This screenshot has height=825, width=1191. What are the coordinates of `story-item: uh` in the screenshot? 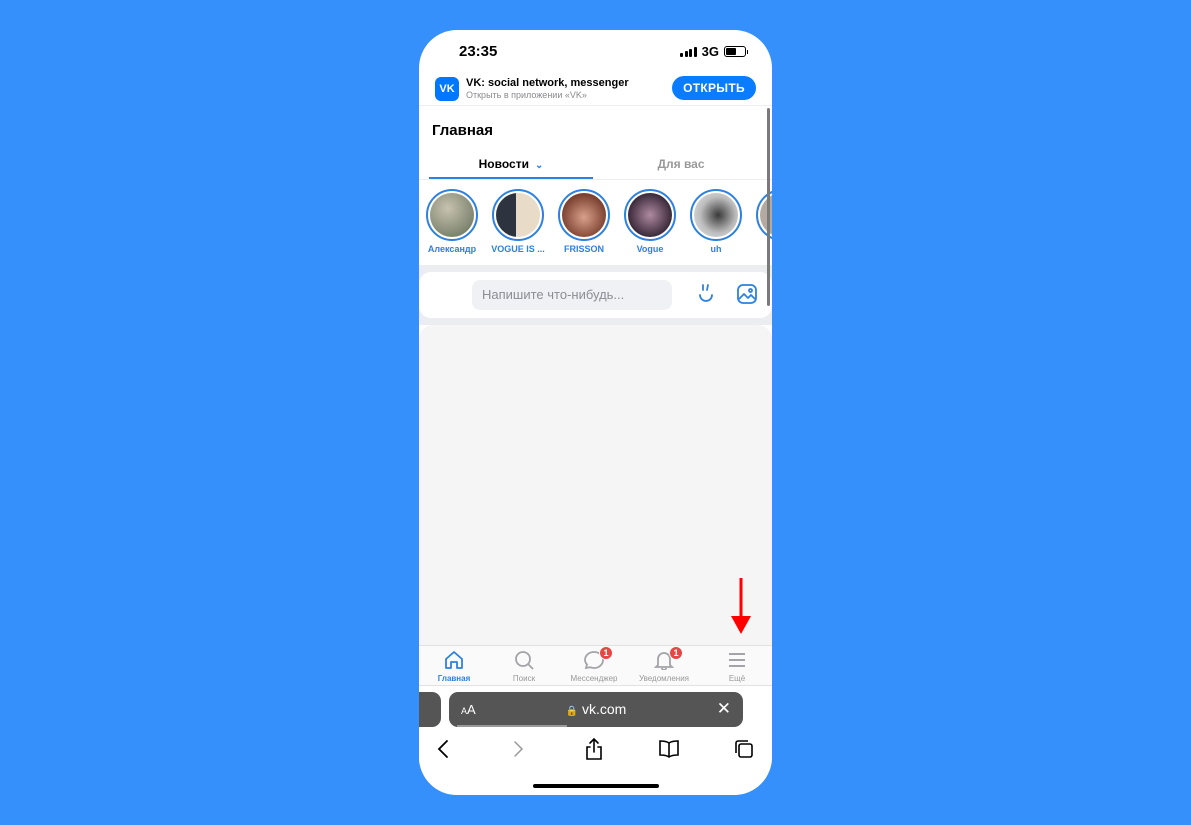 It's located at (716, 221).